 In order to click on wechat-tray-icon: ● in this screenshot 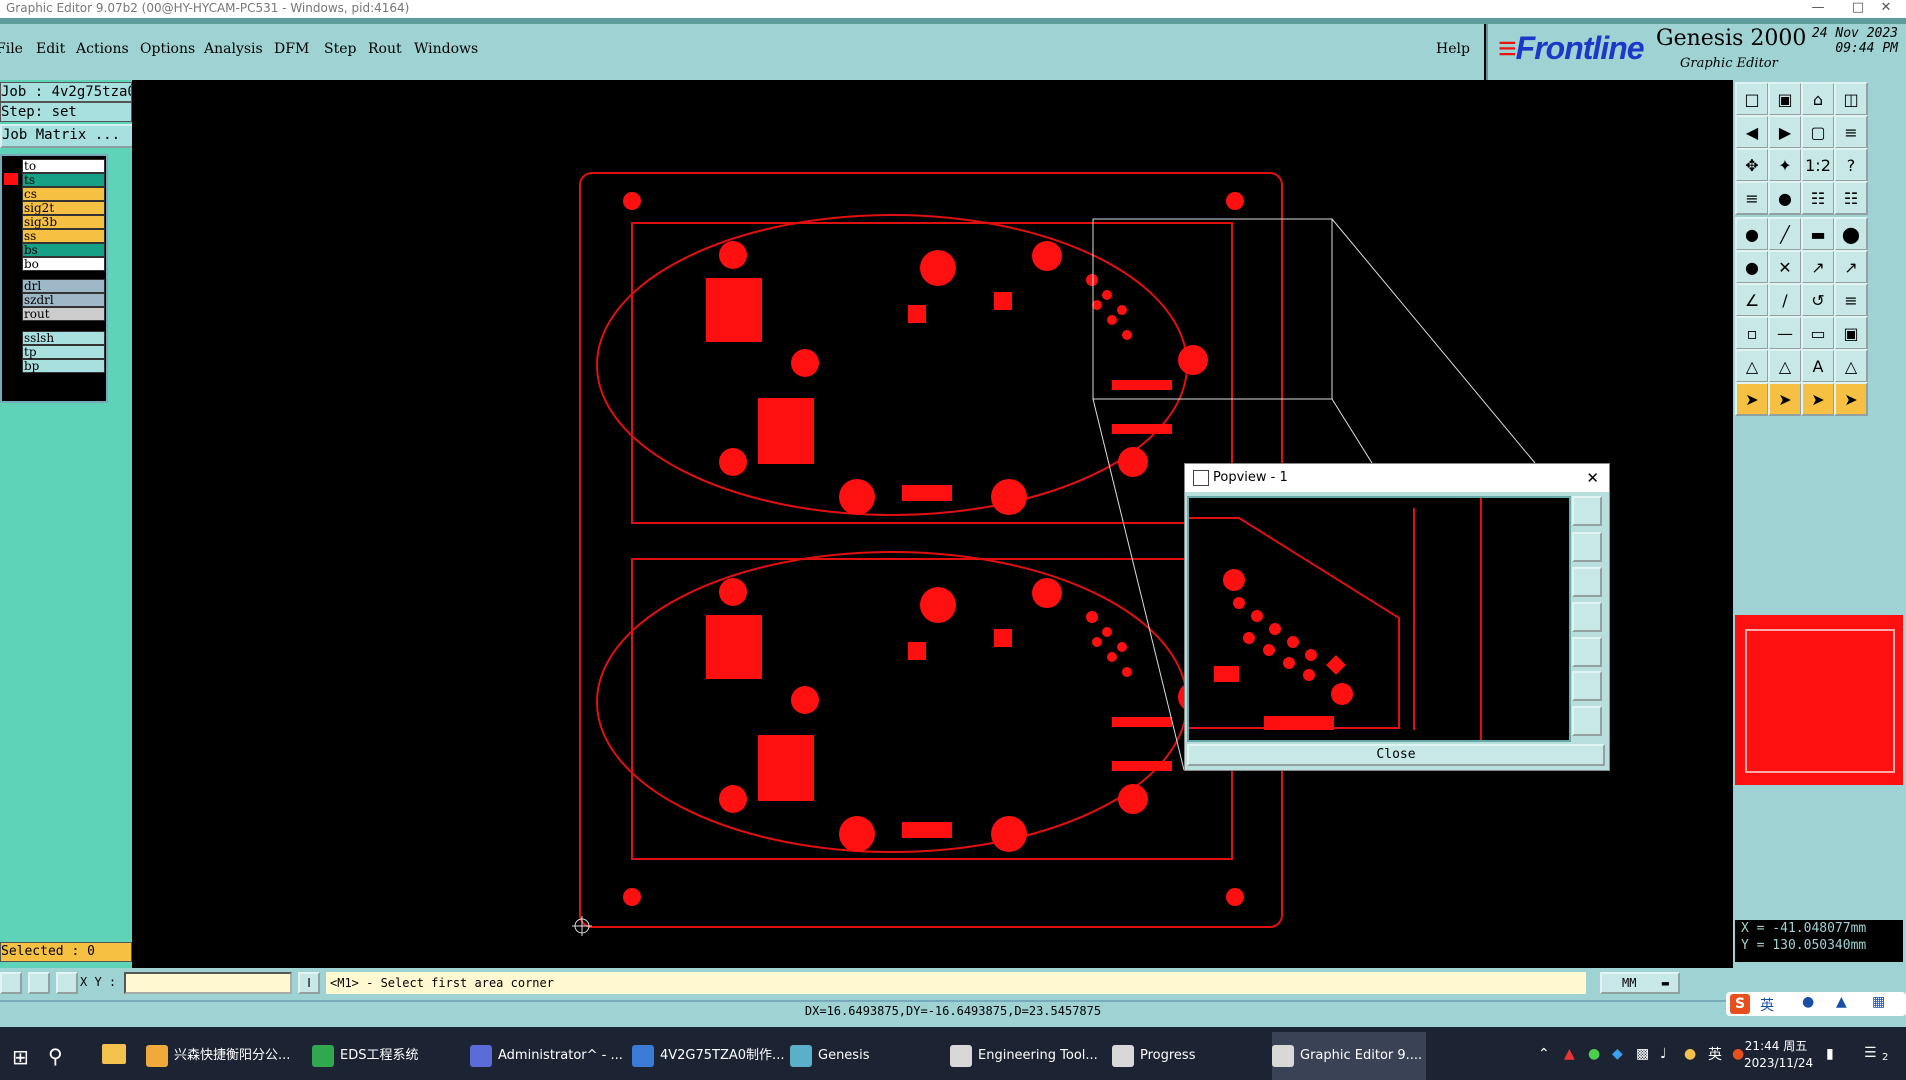, I will do `click(1594, 1054)`.